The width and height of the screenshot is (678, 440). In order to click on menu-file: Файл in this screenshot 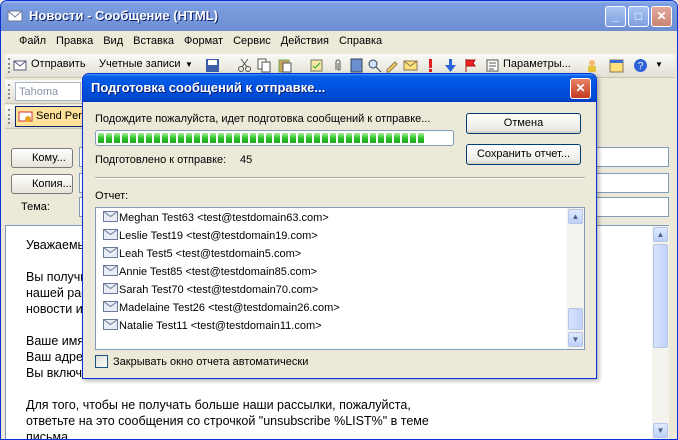, I will do `click(28, 39)`.